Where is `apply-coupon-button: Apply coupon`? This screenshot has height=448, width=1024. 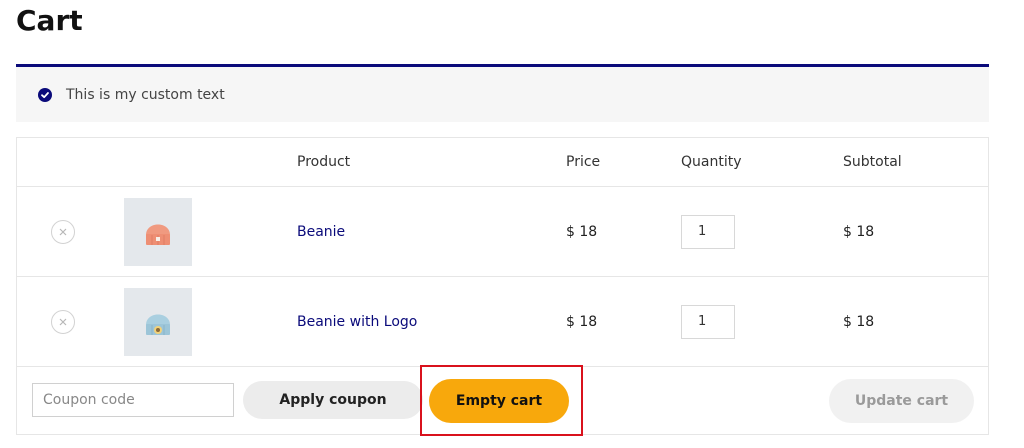 apply-coupon-button: Apply coupon is located at coordinates (333, 400).